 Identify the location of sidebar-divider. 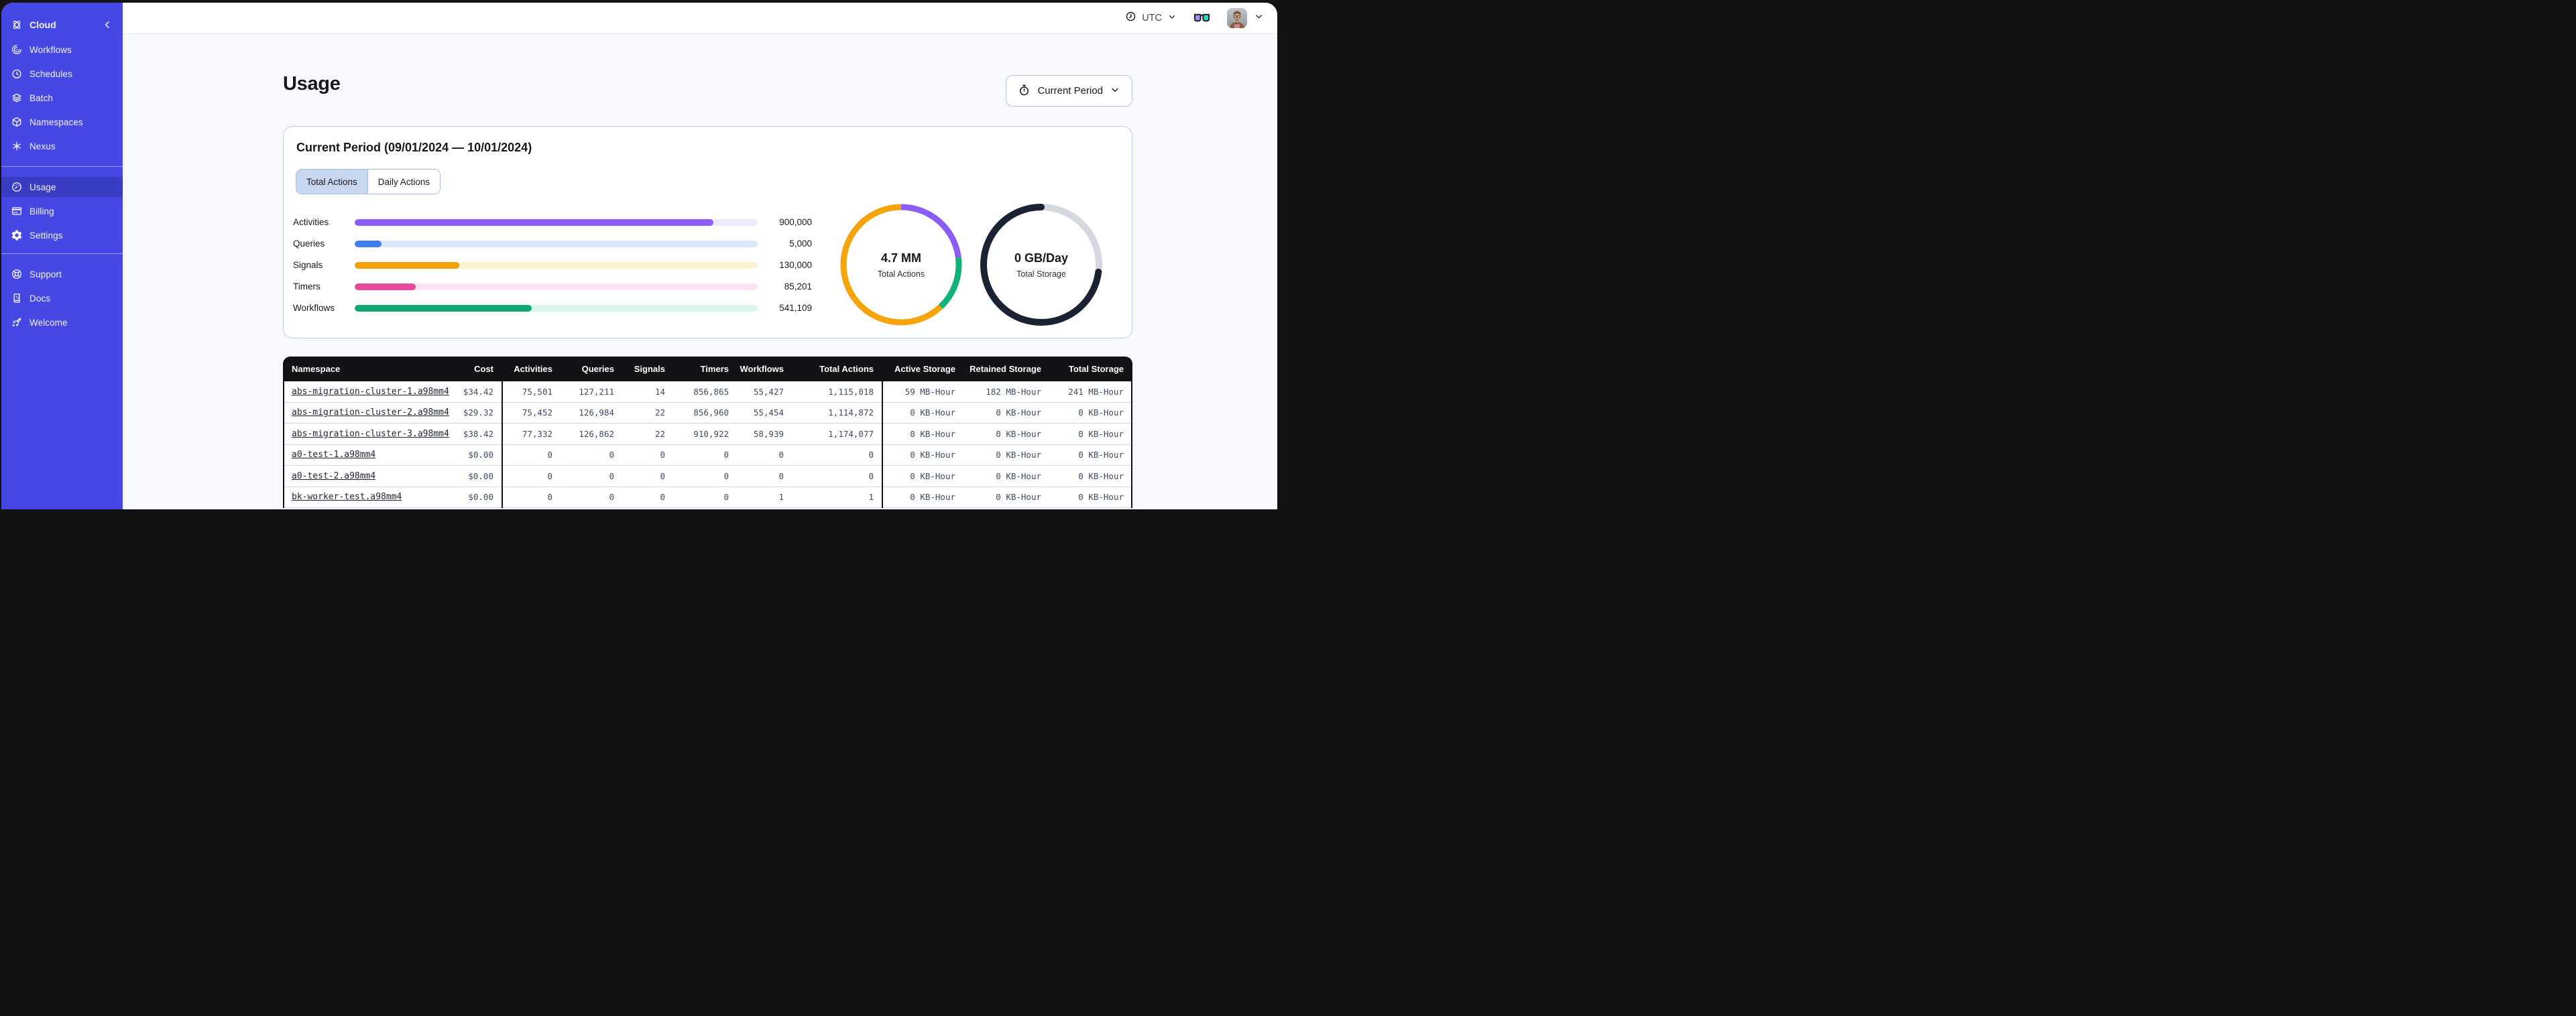
(62, 253).